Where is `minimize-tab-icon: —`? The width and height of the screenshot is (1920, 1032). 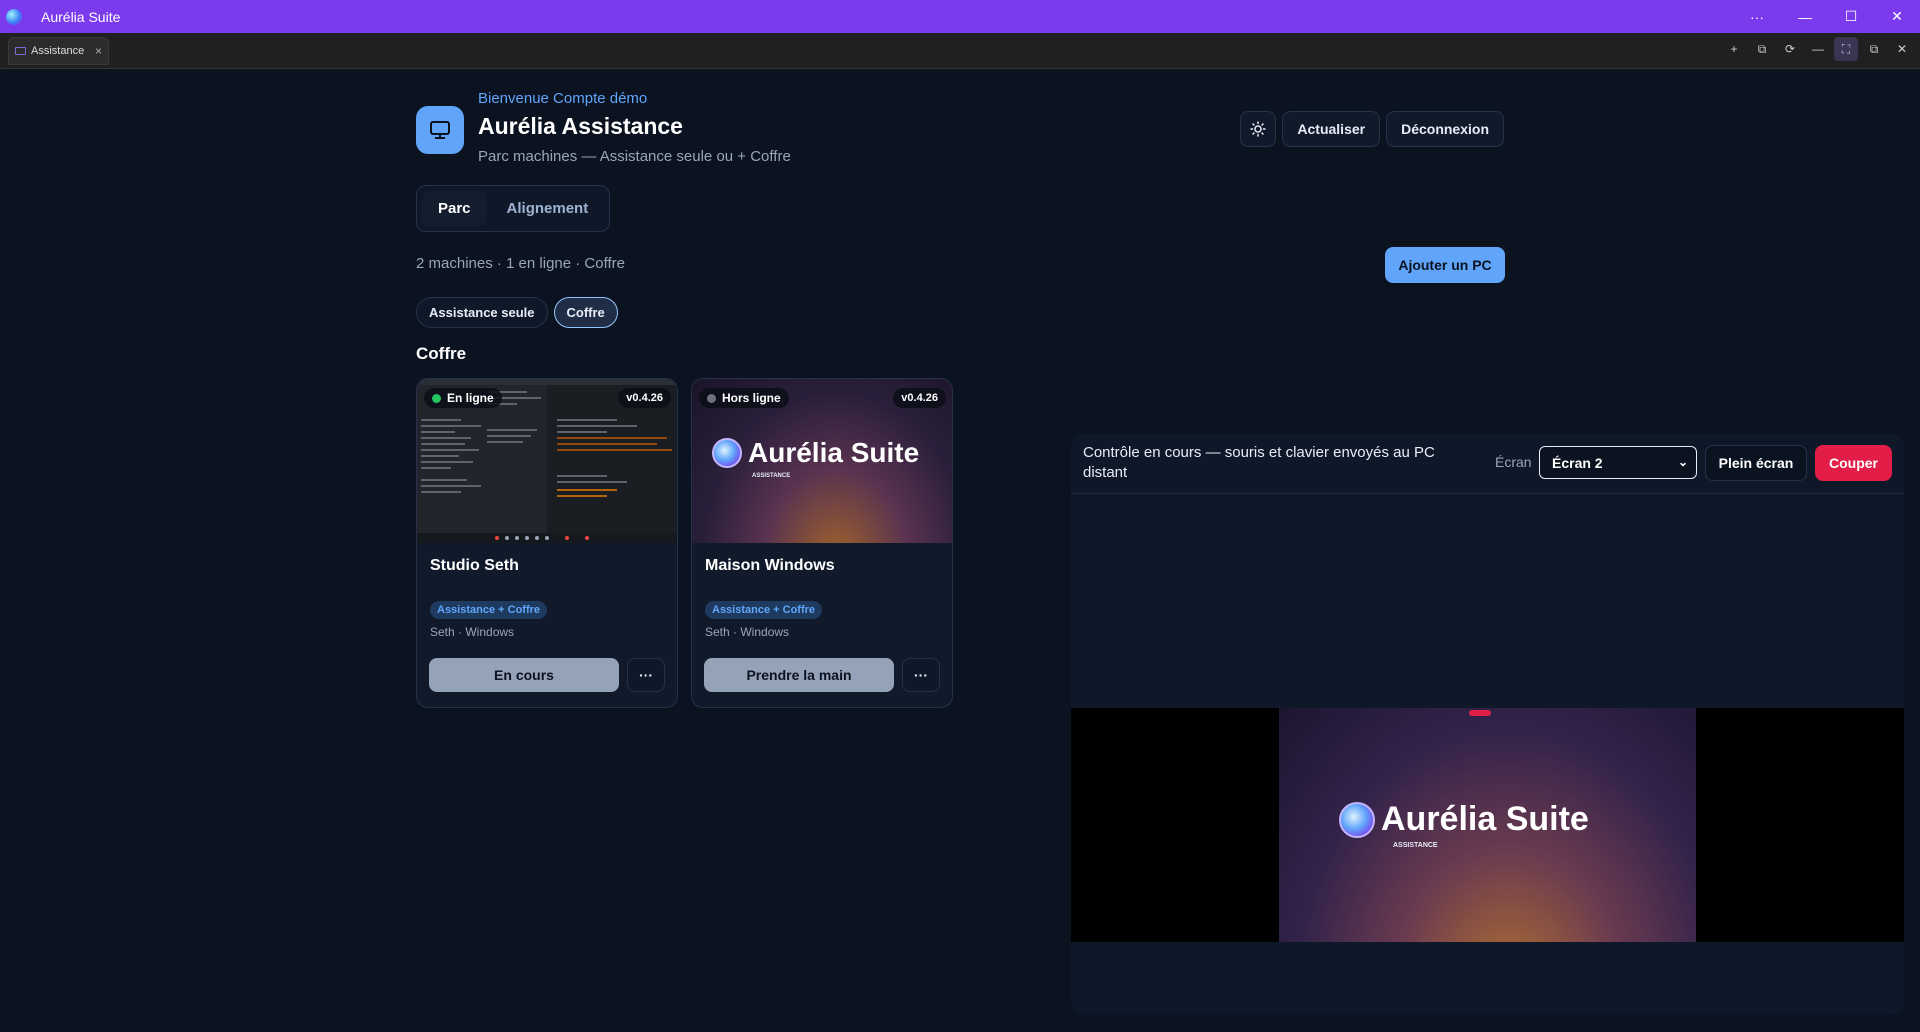 minimize-tab-icon: — is located at coordinates (1818, 49).